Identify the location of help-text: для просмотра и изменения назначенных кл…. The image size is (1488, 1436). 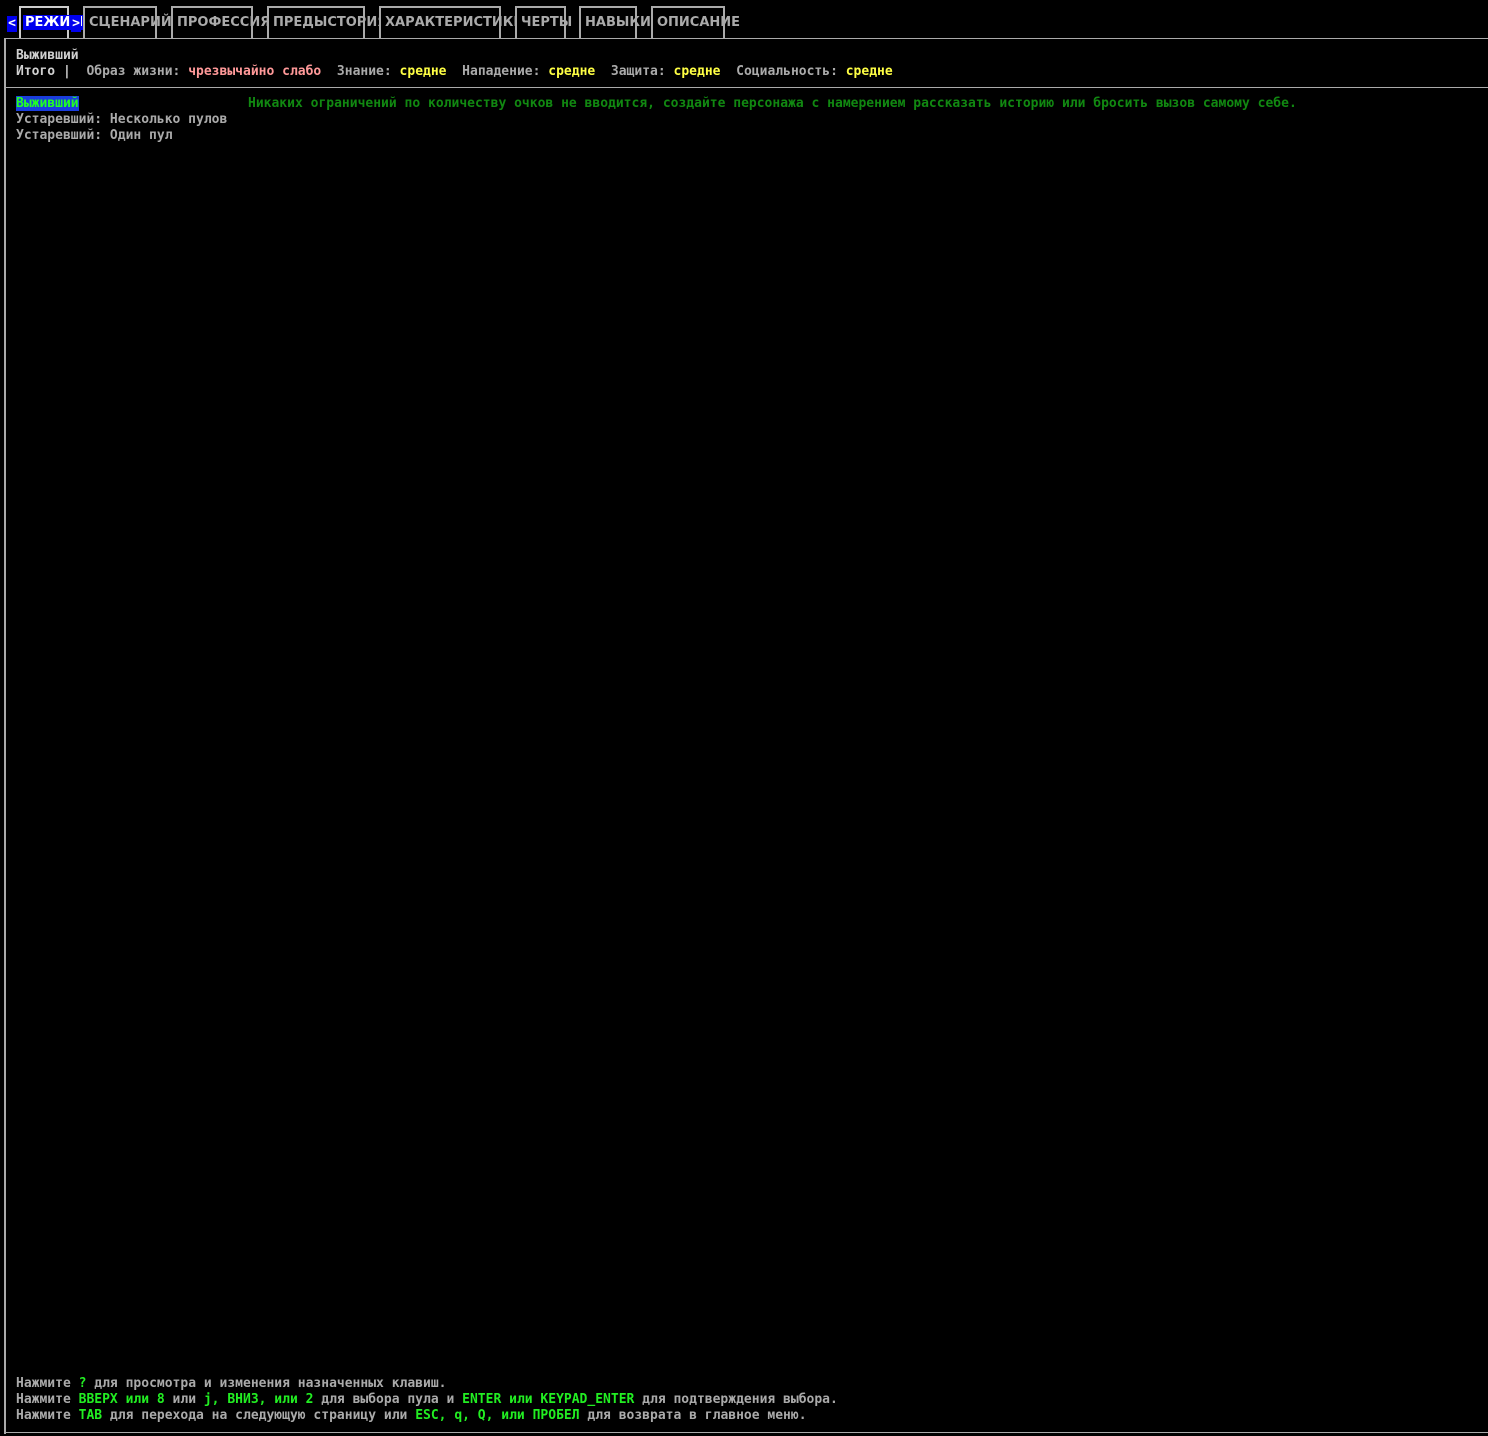
(266, 1383).